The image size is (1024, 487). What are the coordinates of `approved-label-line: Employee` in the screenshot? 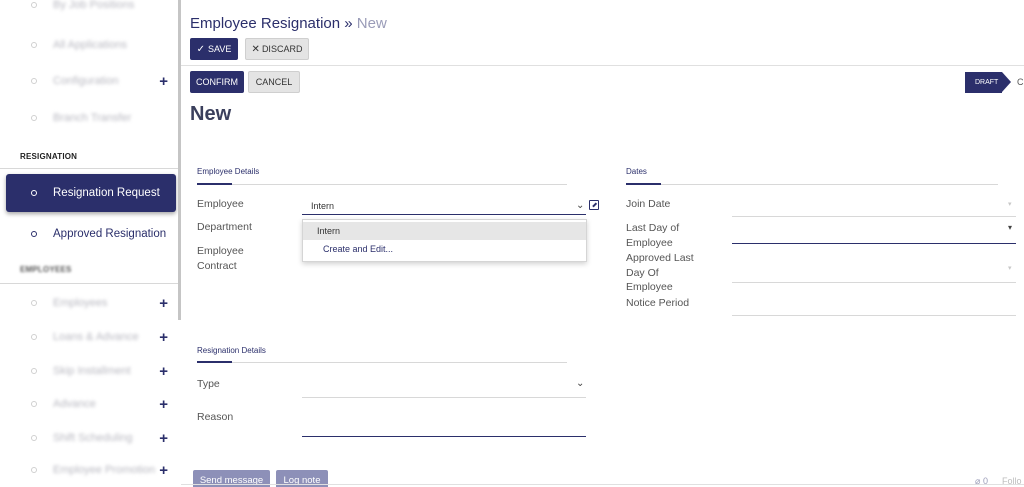 It's located at (649, 287).